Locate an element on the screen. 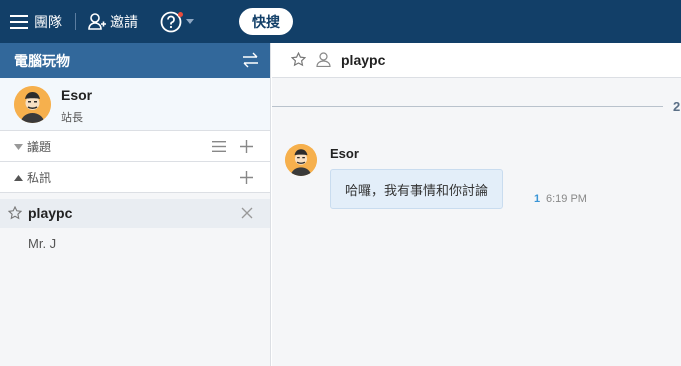  channel-title: playpc is located at coordinates (363, 60).